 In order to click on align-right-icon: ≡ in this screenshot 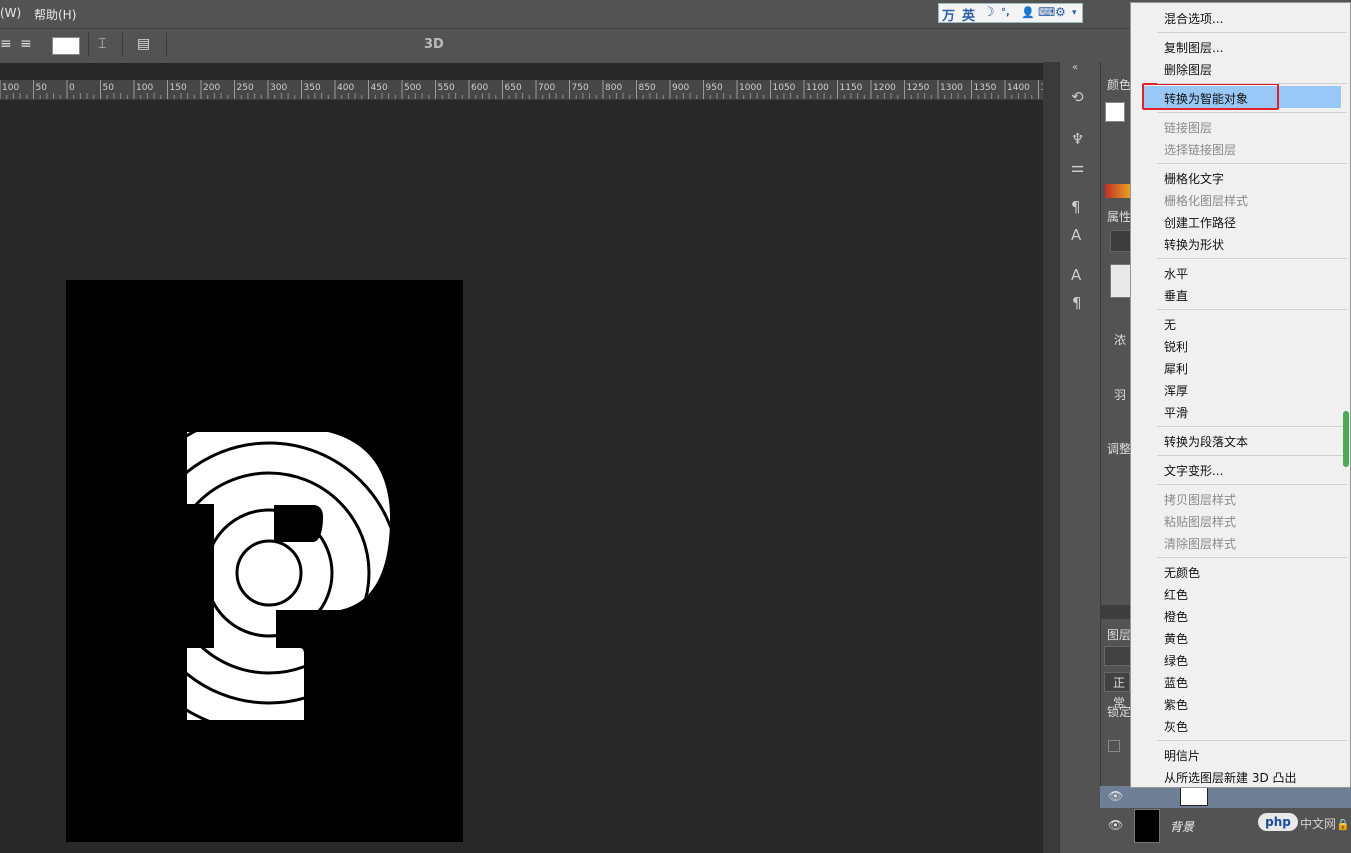, I will do `click(26, 44)`.